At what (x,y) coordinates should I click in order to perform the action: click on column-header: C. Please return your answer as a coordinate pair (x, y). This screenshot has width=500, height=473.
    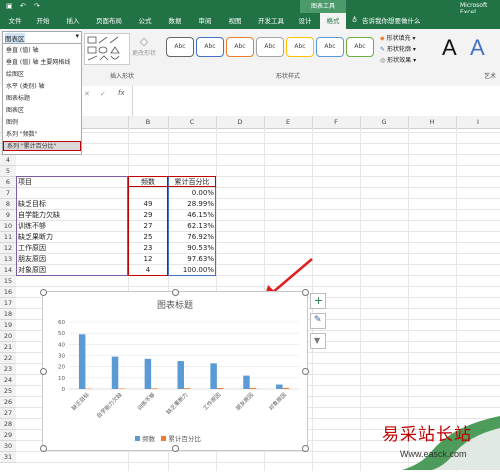
    Looking at the image, I should click on (192, 122).